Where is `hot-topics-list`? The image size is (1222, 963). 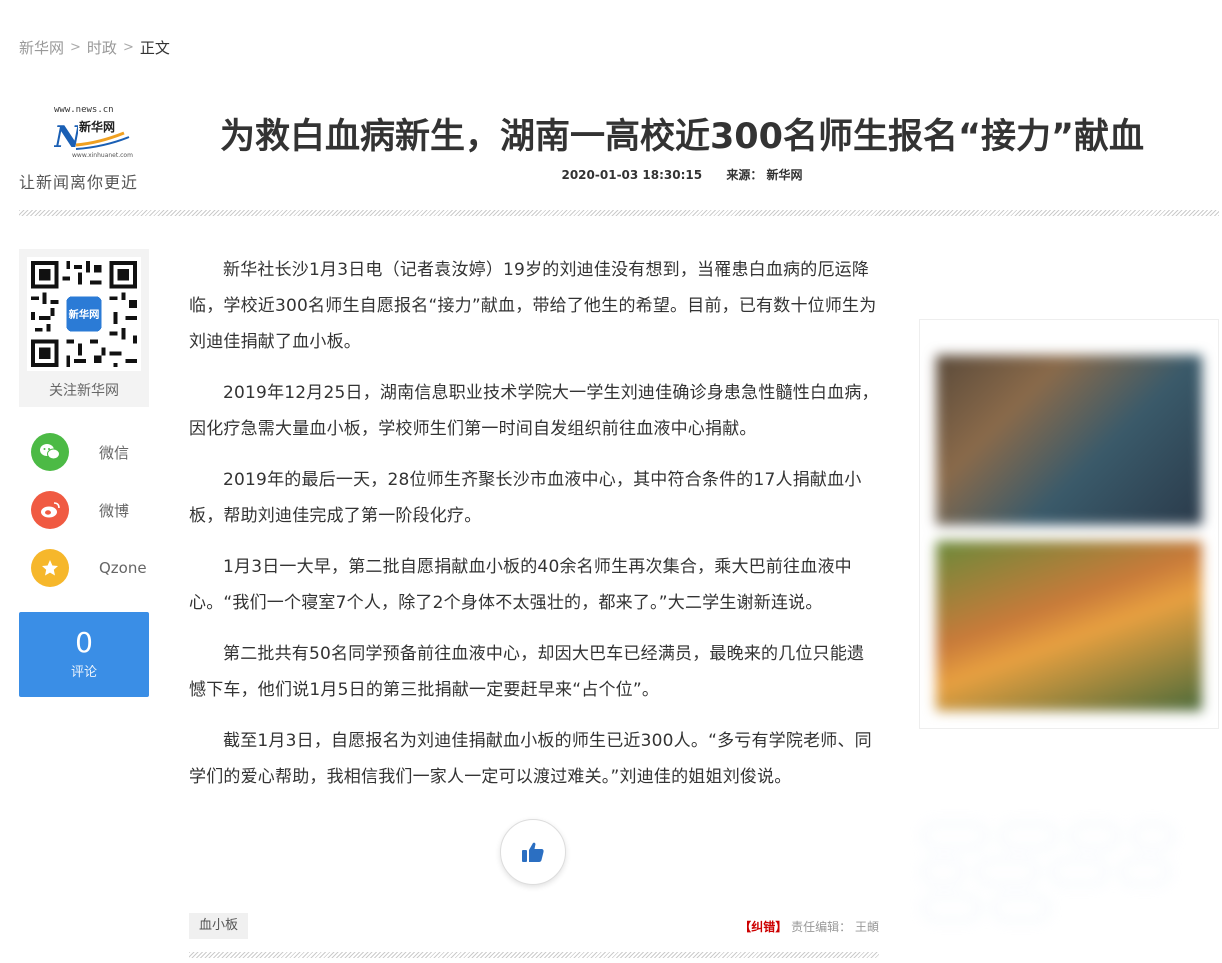 hot-topics-list is located at coordinates (1069, 890).